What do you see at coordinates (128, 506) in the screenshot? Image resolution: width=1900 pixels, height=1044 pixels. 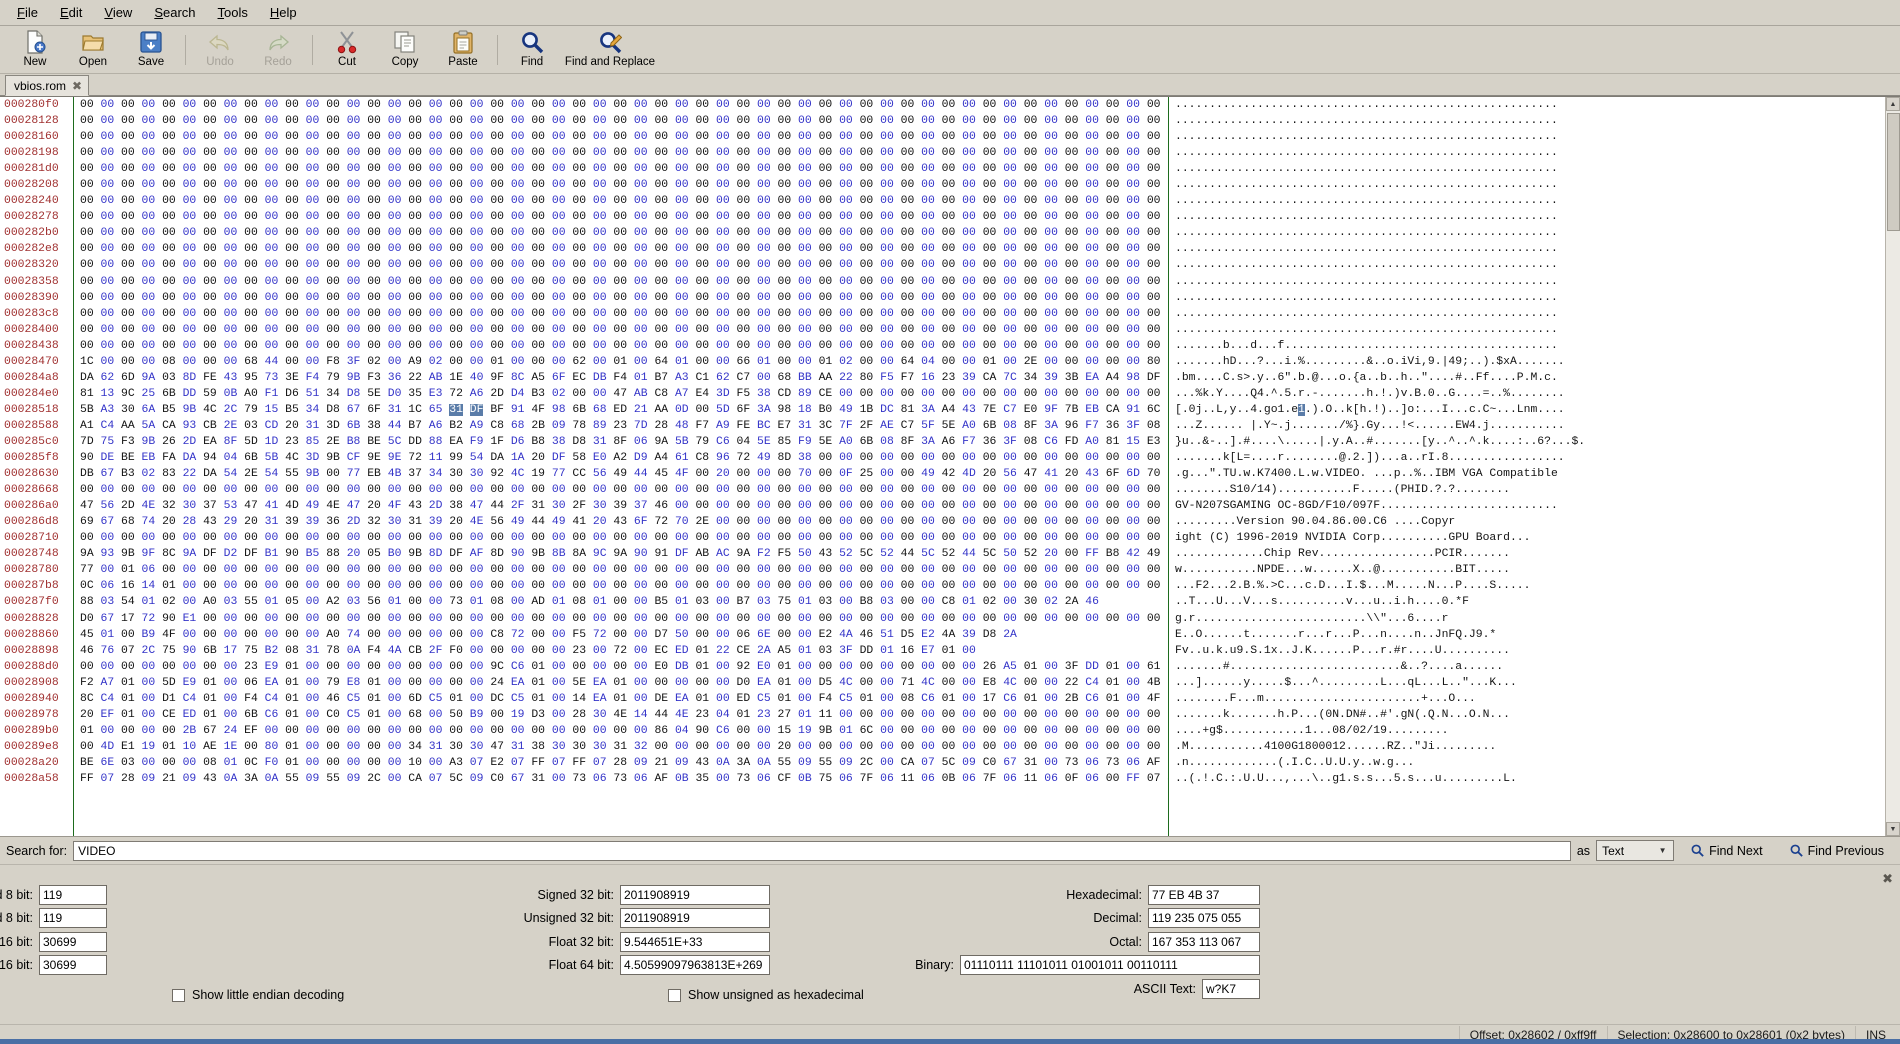 I see `hex-byte: 2D` at bounding box center [128, 506].